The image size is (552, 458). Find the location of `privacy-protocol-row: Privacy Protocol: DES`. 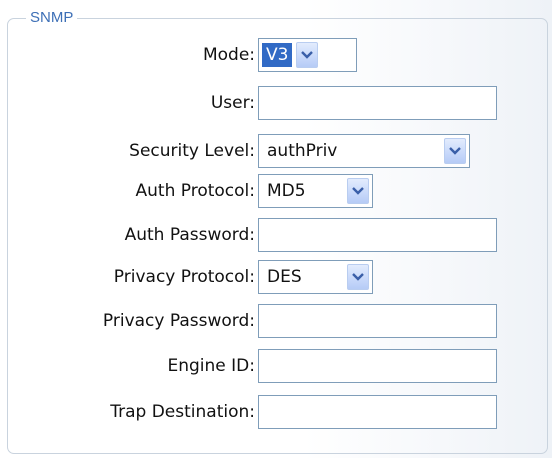

privacy-protocol-row: Privacy Protocol: DES is located at coordinates (276, 277).